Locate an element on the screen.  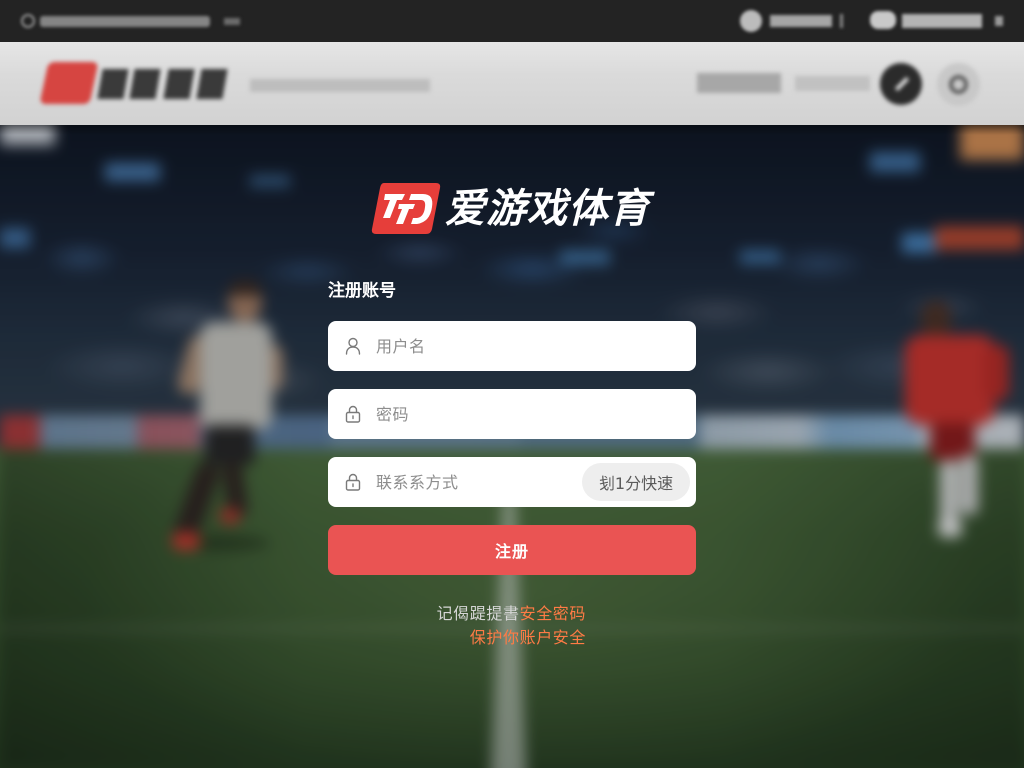
password-field is located at coordinates (512, 414).